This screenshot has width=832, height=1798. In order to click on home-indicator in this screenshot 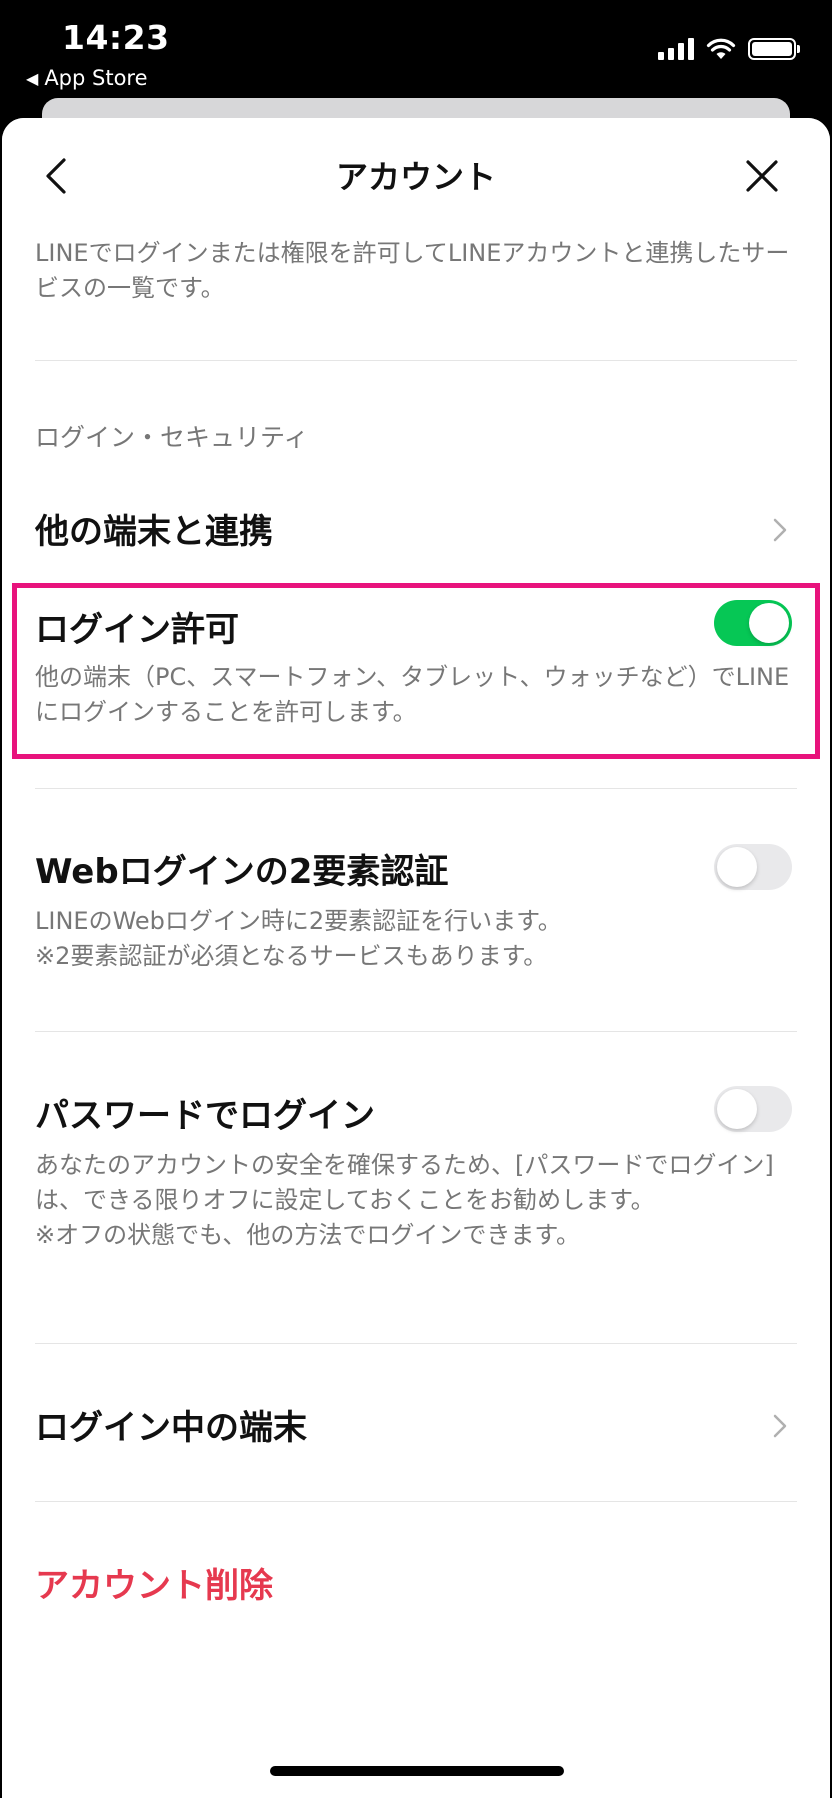, I will do `click(417, 1771)`.